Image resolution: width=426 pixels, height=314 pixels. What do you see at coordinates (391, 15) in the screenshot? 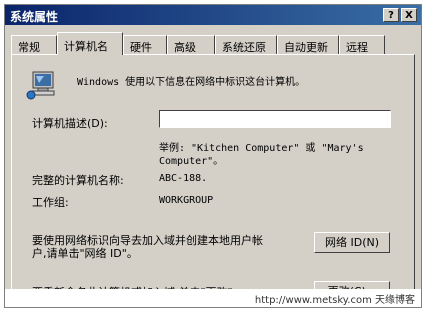
I see `help-button: ?` at bounding box center [391, 15].